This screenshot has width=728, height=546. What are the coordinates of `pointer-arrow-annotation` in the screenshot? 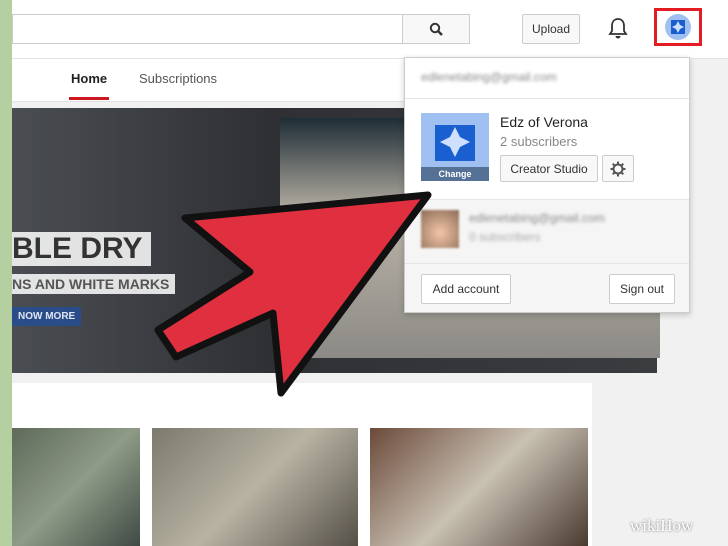 It's located at (293, 294).